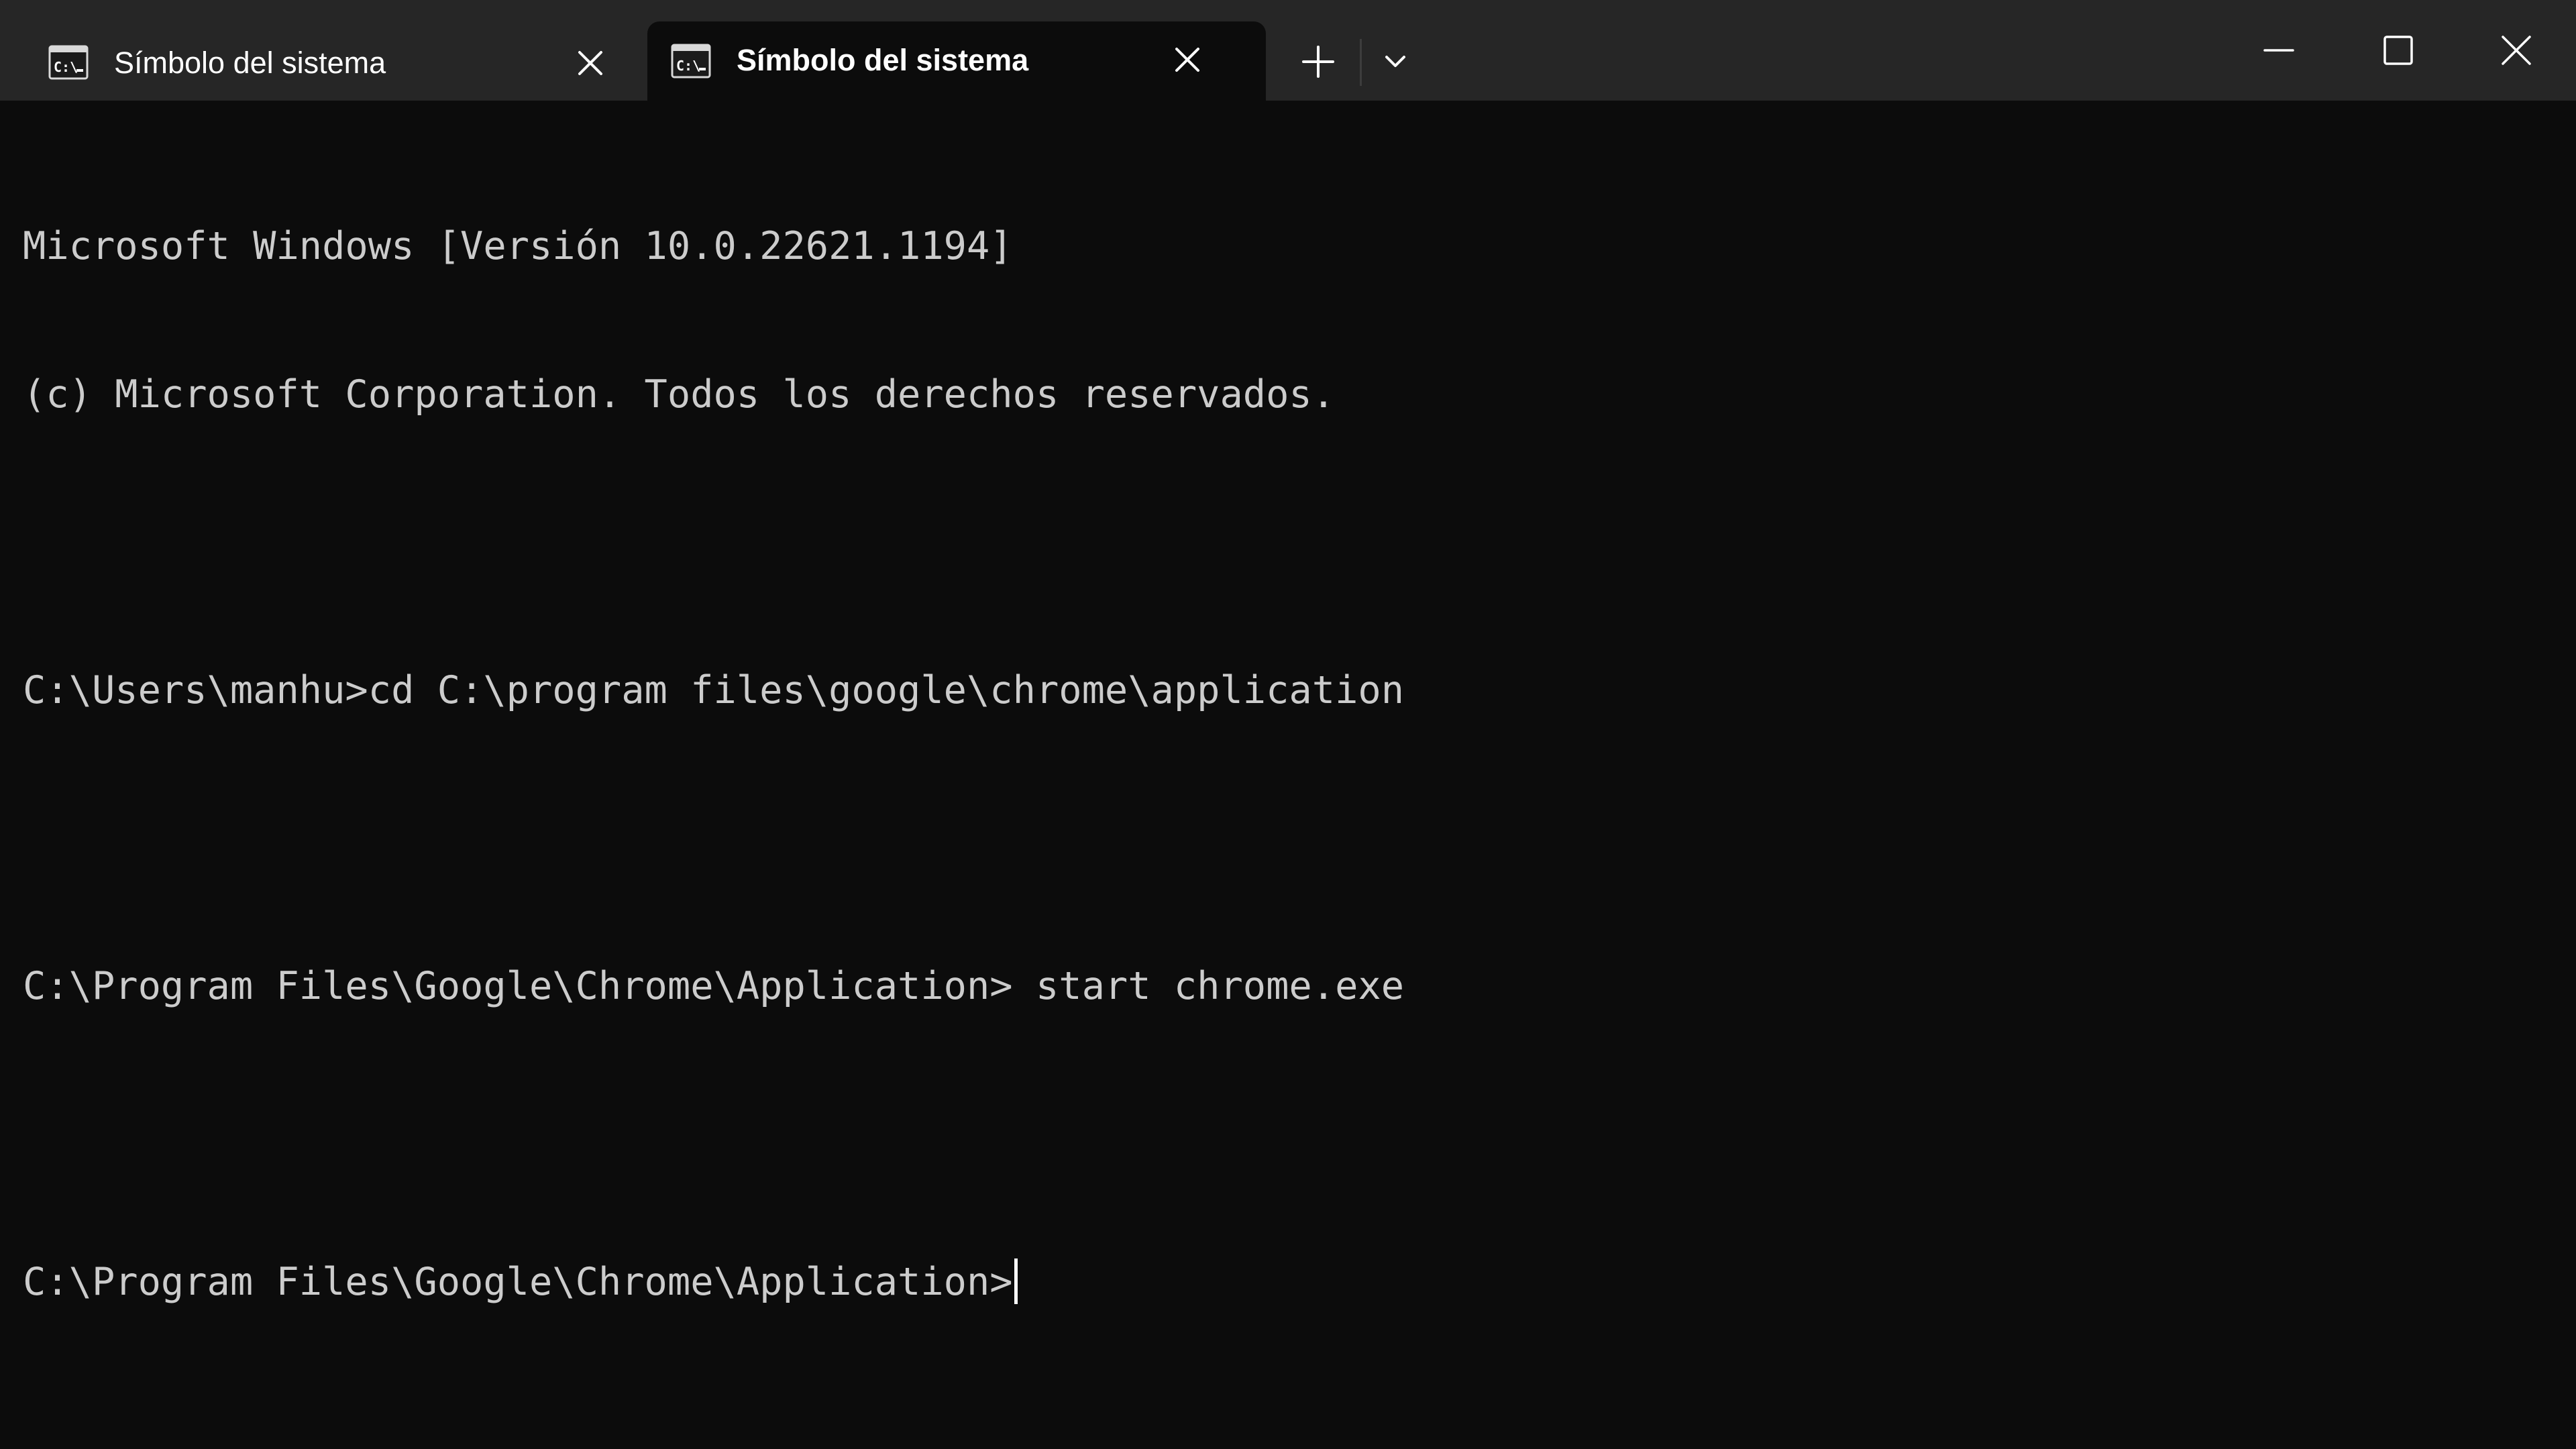 Image resolution: width=2576 pixels, height=1449 pixels. I want to click on text-cursor, so click(1016, 1281).